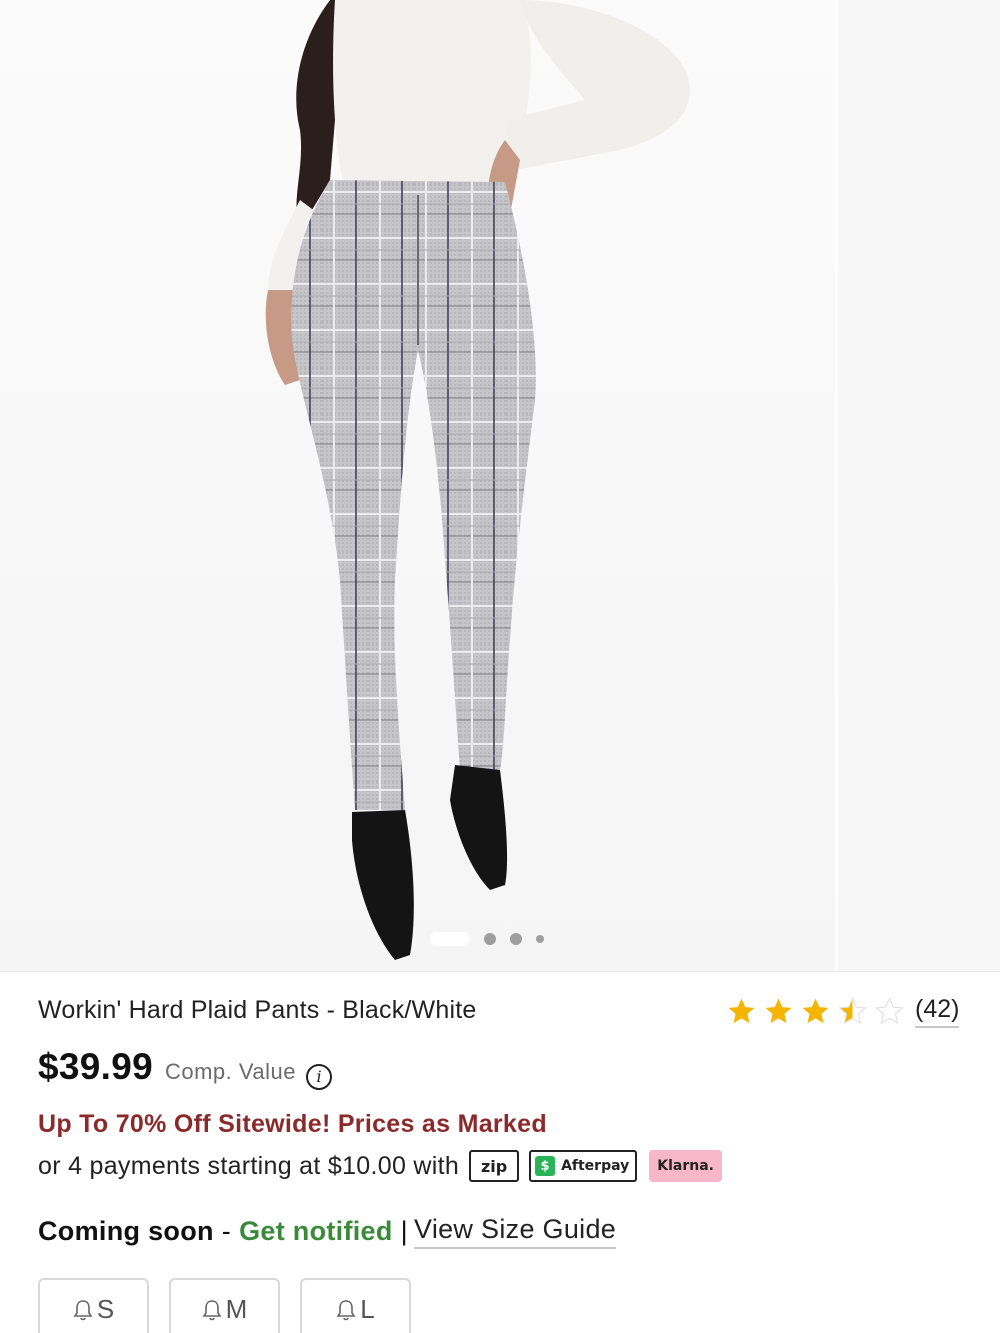 Image resolution: width=1000 pixels, height=1333 pixels. I want to click on afterpay-mark: $, so click(545, 1166).